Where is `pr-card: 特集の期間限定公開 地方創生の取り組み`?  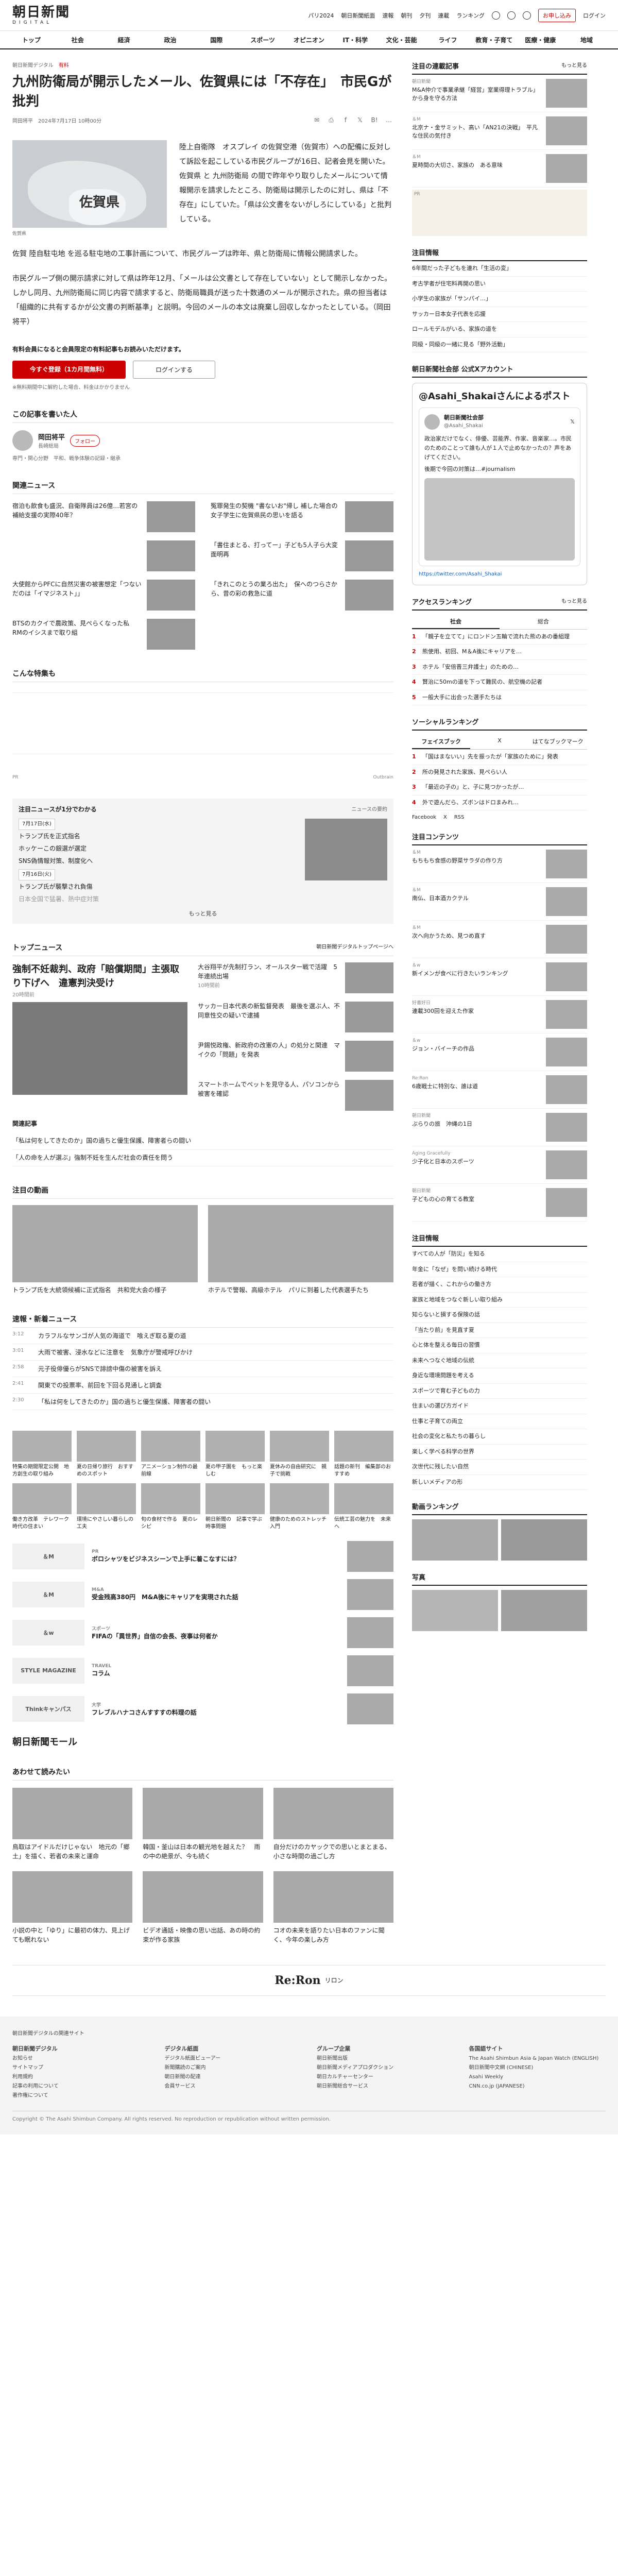
pr-card: 特集の期間限定公開 地方創生の取り組み is located at coordinates (42, 1454).